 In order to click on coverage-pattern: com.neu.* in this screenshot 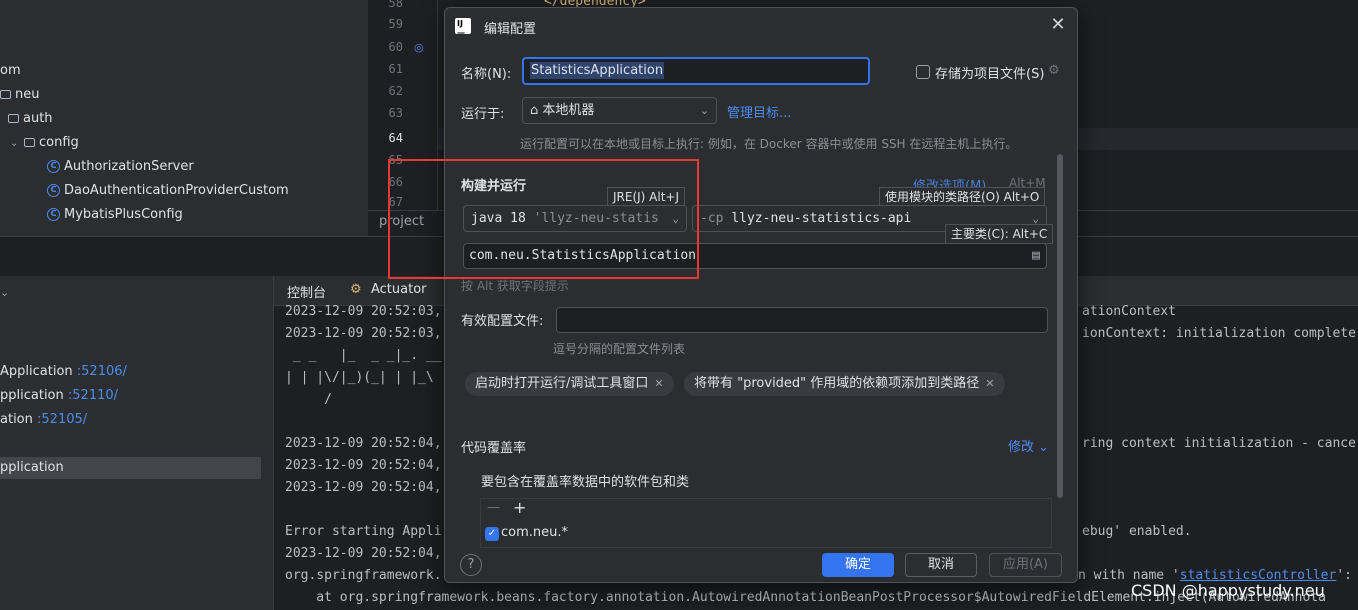, I will do `click(535, 532)`.